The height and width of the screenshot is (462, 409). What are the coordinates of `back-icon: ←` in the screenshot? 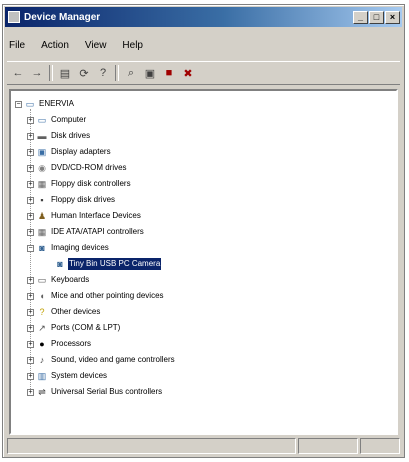 It's located at (18, 73).